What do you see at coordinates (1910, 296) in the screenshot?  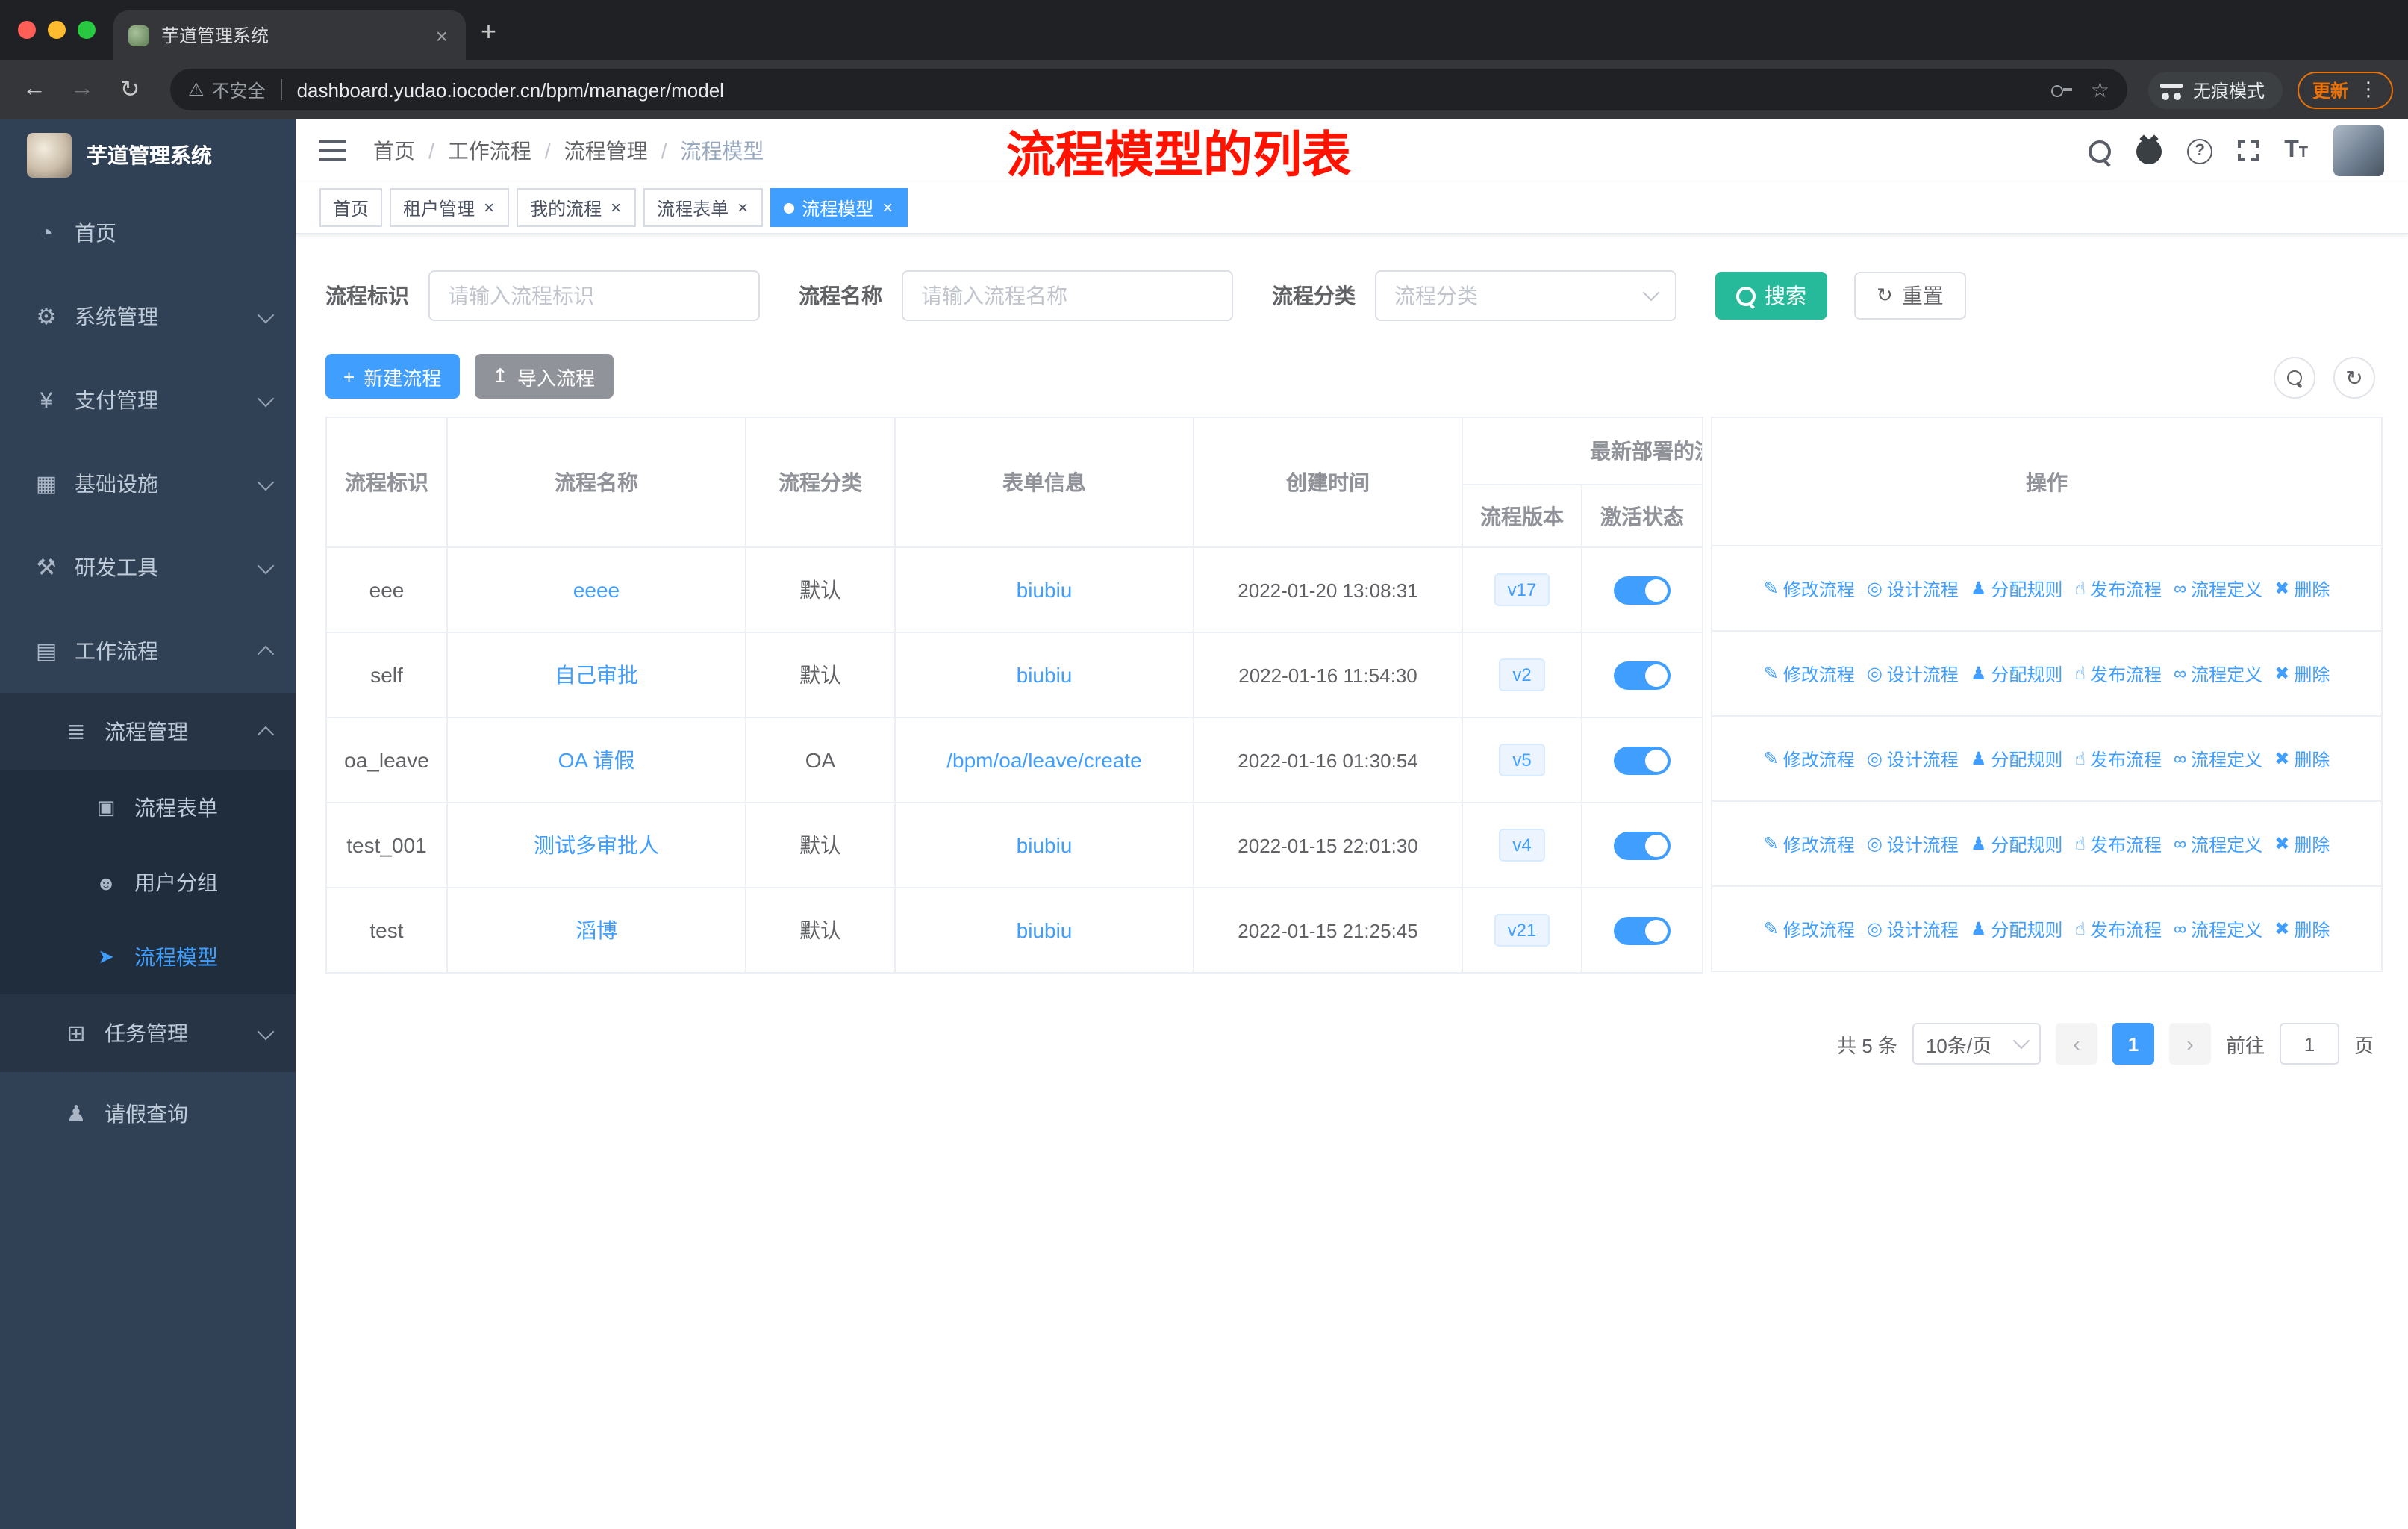 I see `reset-button: ↻ 重置` at bounding box center [1910, 296].